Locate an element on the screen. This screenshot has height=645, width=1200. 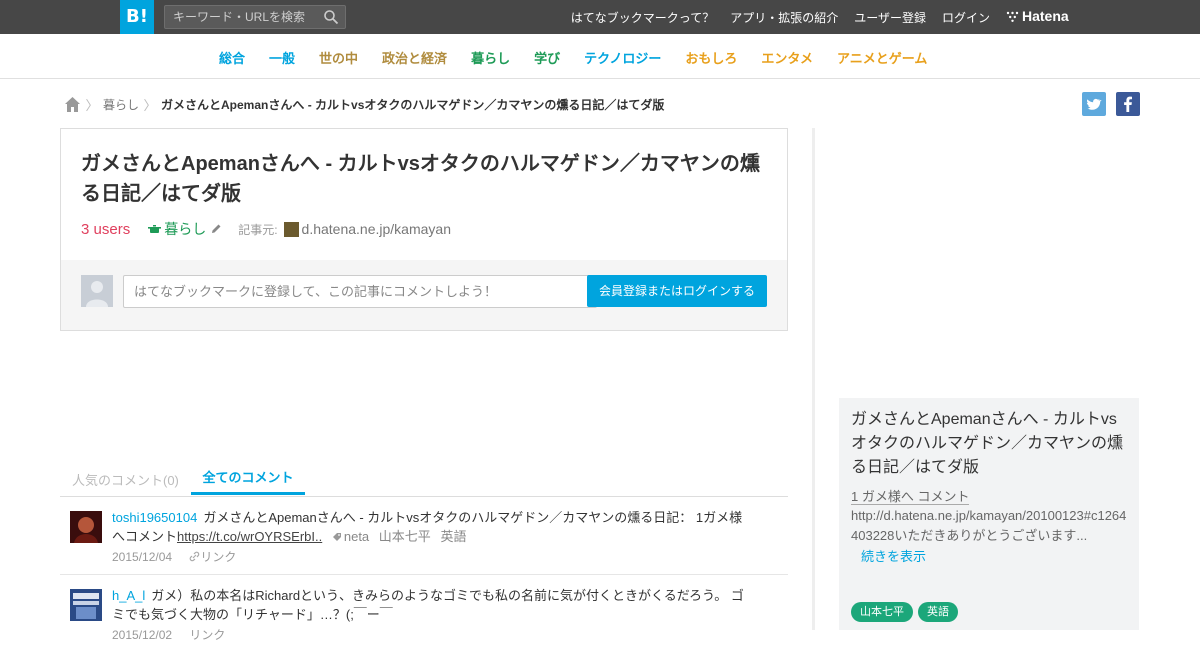
register-link: ユーザー登録 is located at coordinates (890, 17).